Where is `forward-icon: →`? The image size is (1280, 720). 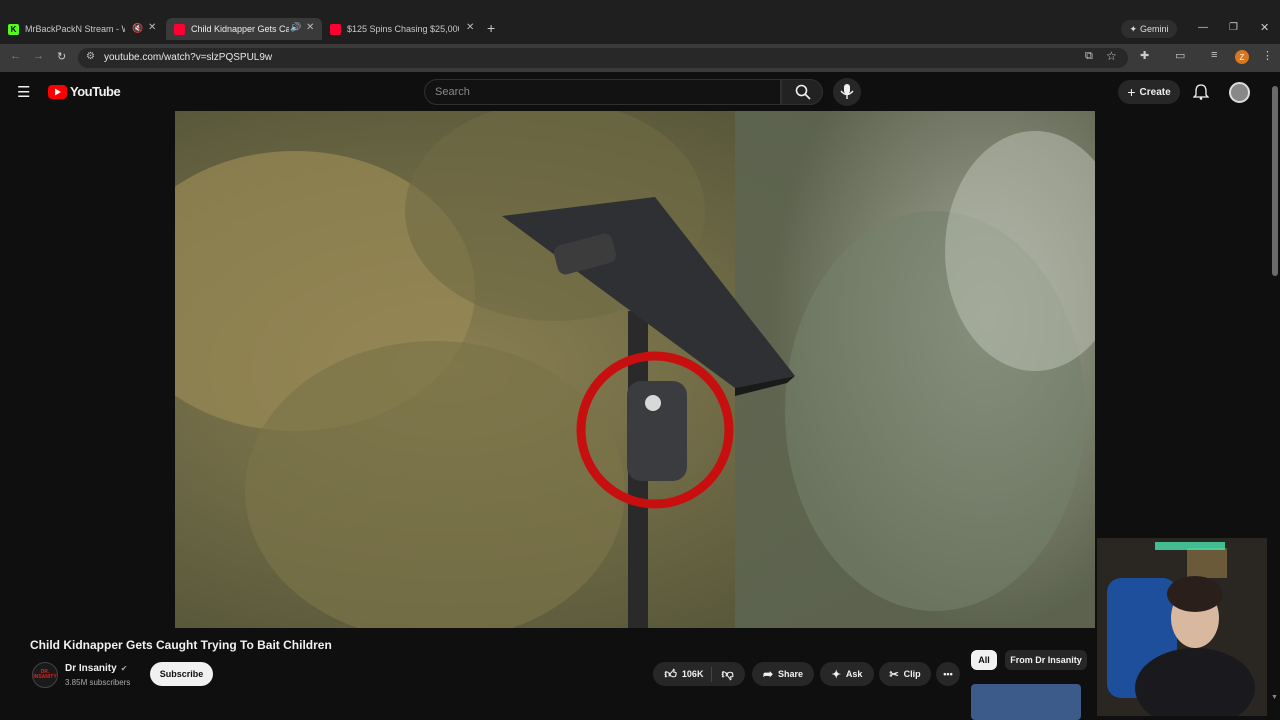 forward-icon: → is located at coordinates (38, 56).